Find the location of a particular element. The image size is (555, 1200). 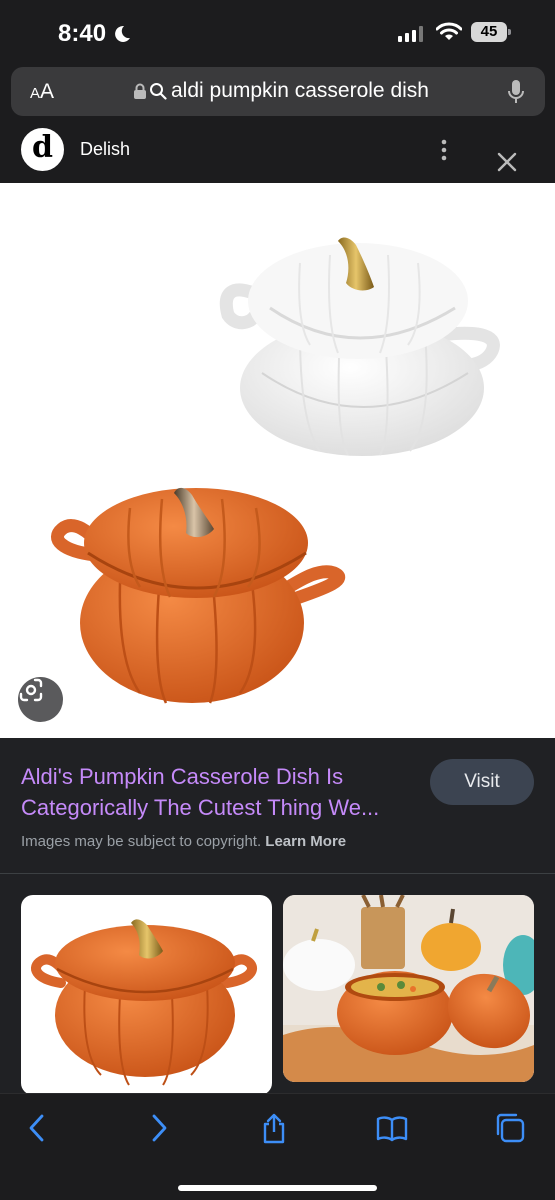

more-vertical-icon is located at coordinates (444, 150).